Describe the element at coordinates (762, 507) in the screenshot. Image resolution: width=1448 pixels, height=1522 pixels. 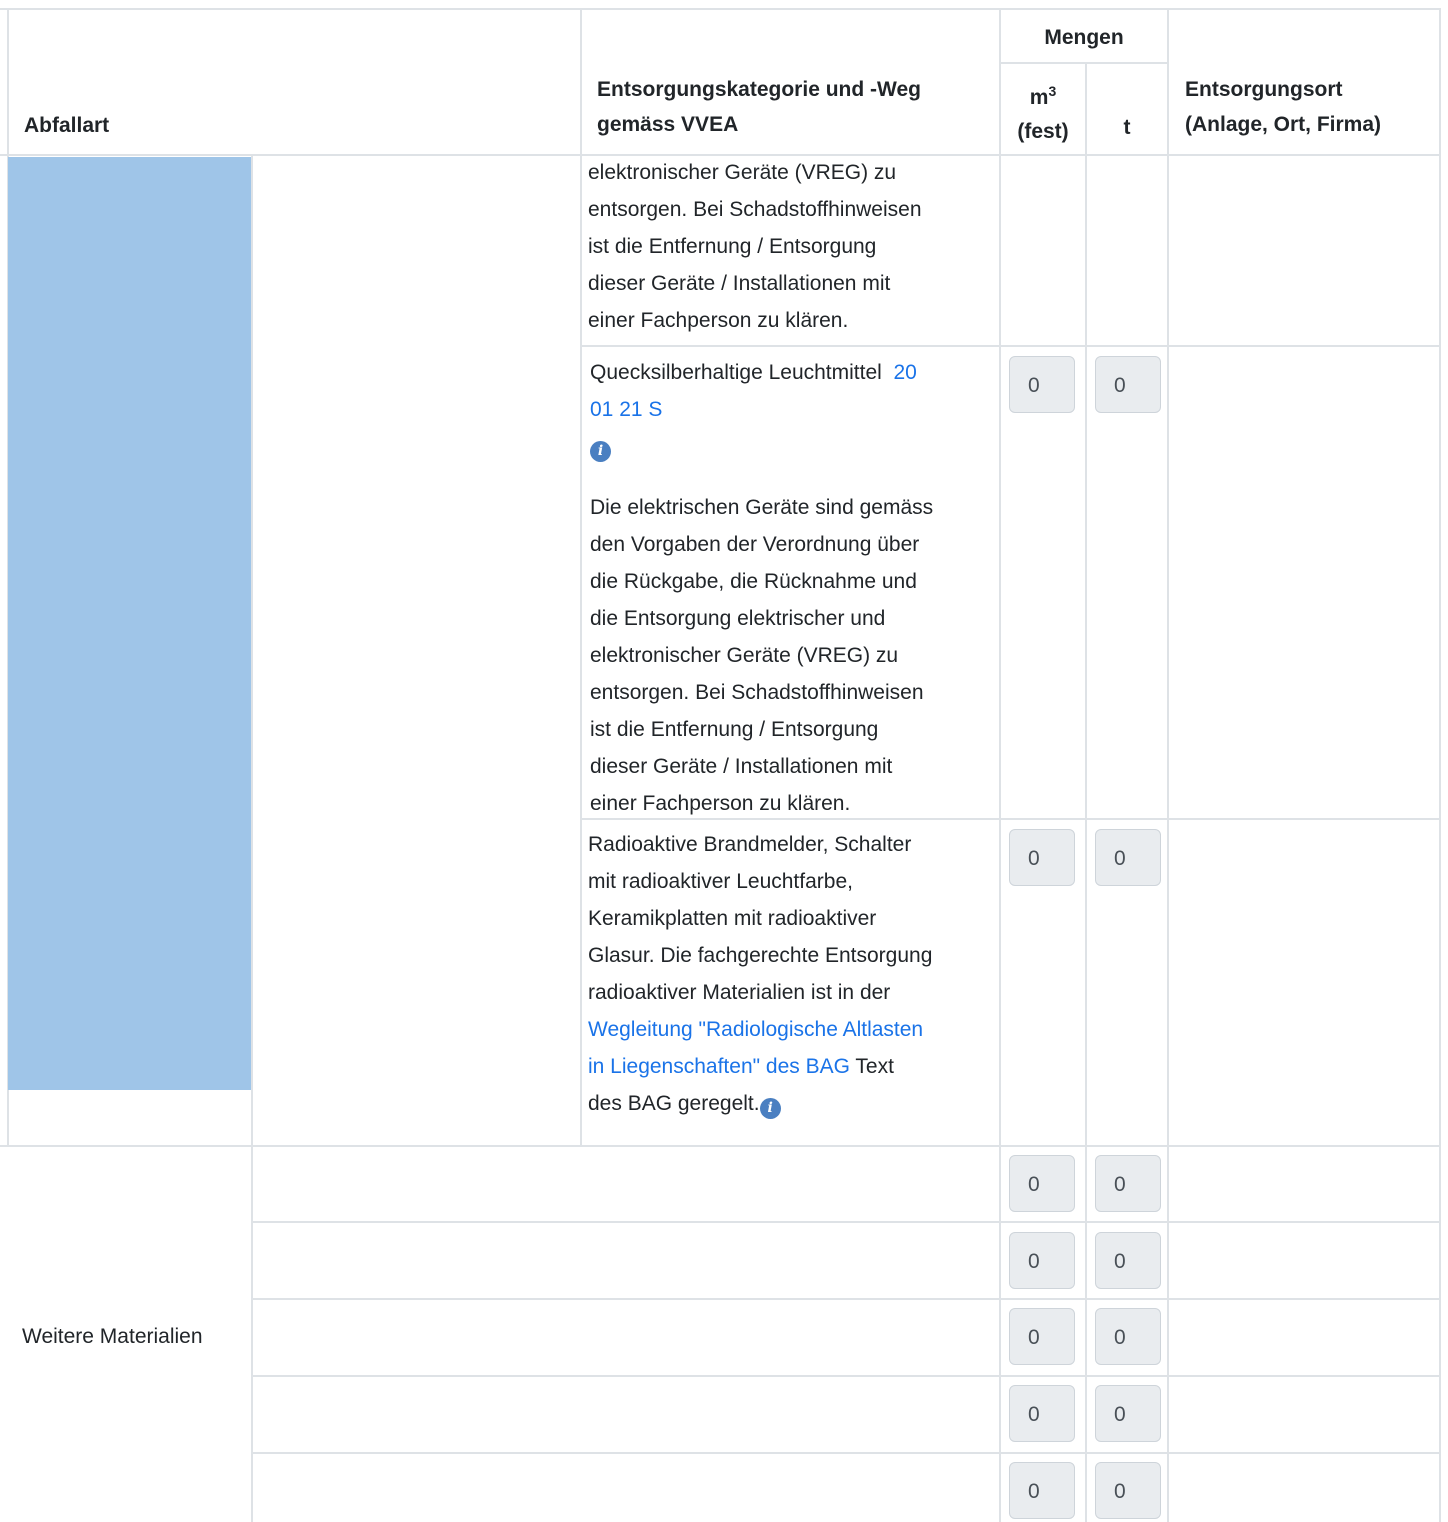
I see `text-line: Die elektrischen Geräte sind gemäss` at that location.